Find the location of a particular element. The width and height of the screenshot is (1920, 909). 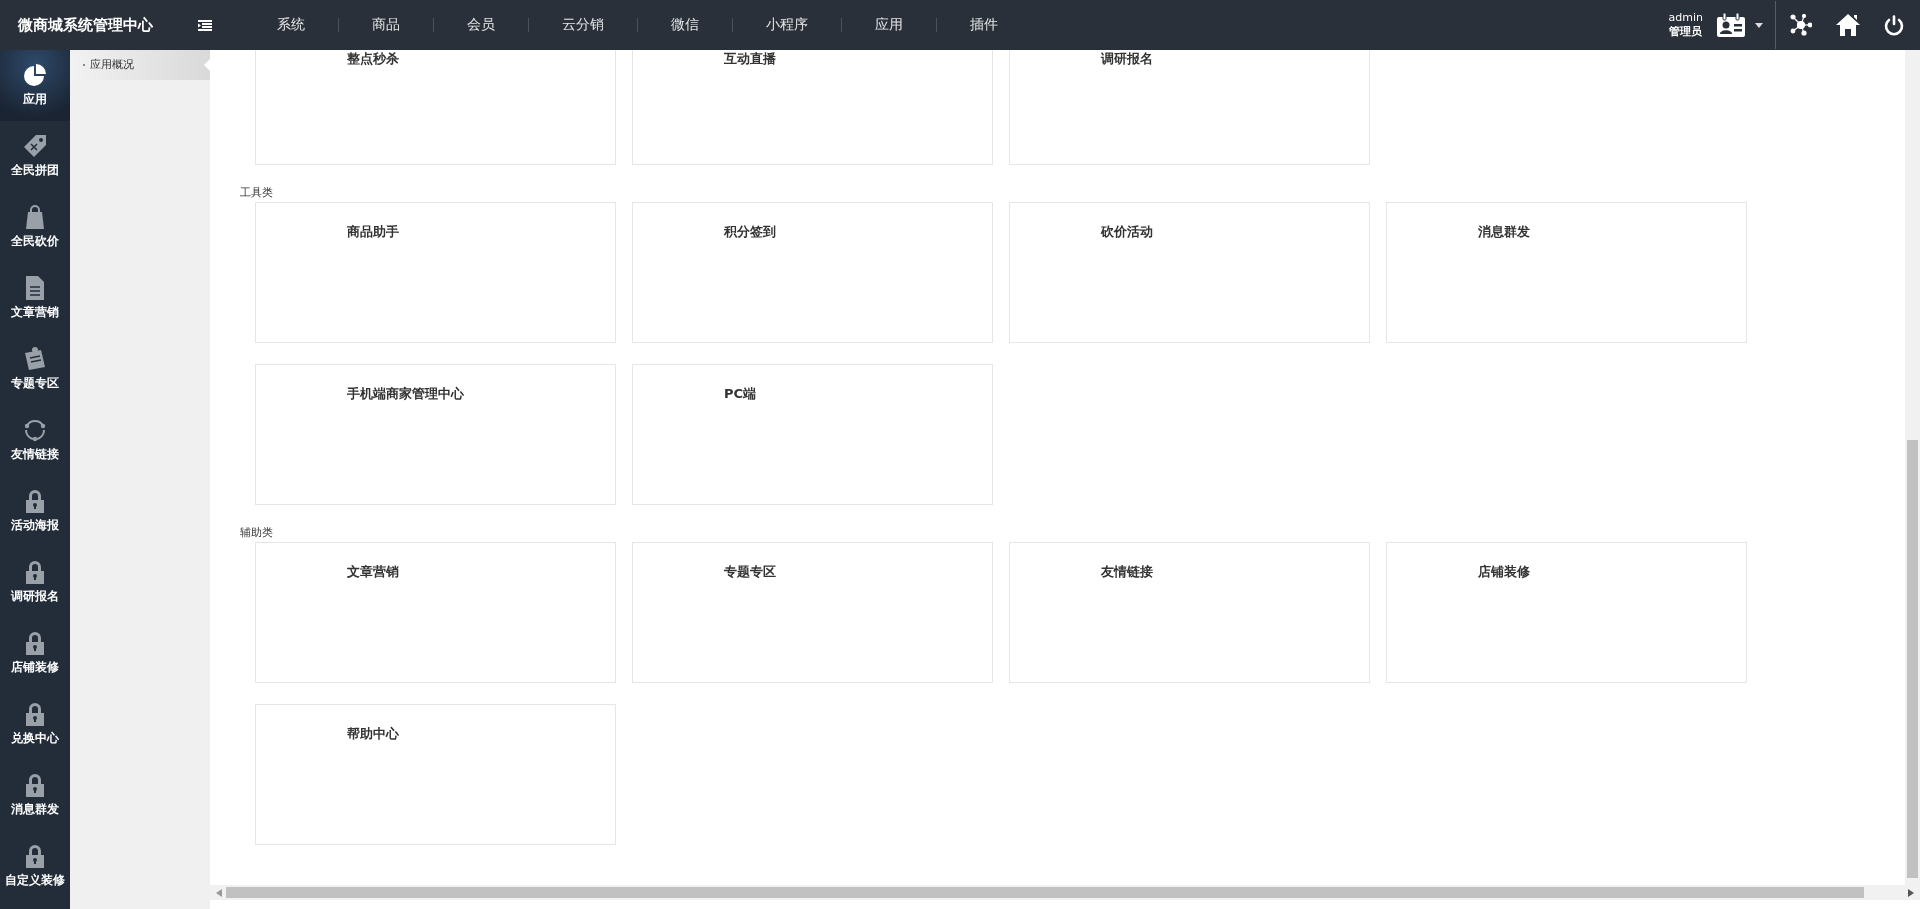

nav-link: 商品 is located at coordinates (386, 25).